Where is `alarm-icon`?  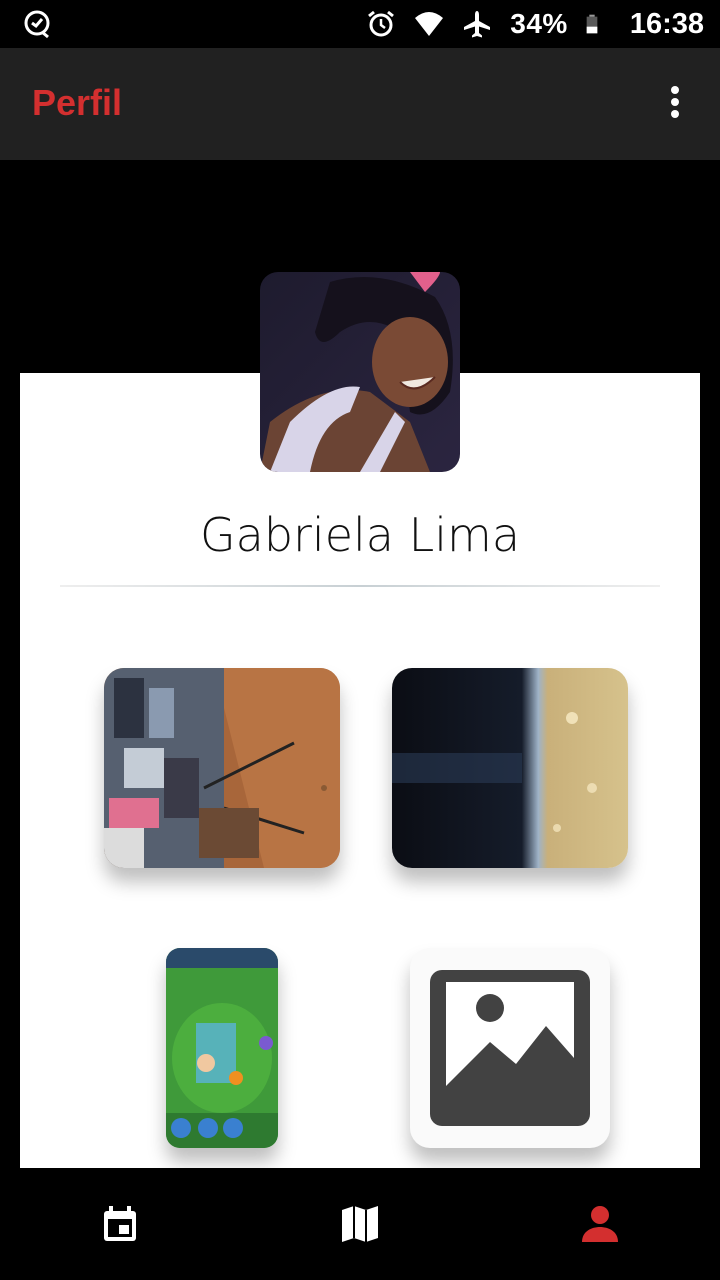
alarm-icon is located at coordinates (381, 23).